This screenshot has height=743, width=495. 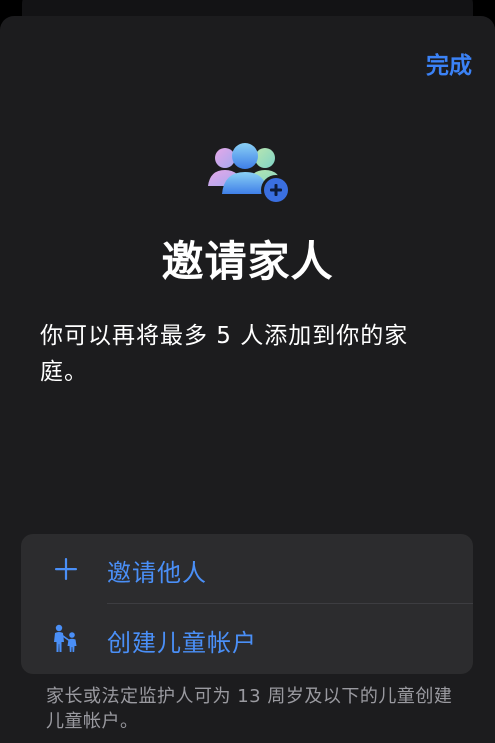 What do you see at coordinates (182, 643) in the screenshot?
I see `create-child-account-label: 创建儿童帐户` at bounding box center [182, 643].